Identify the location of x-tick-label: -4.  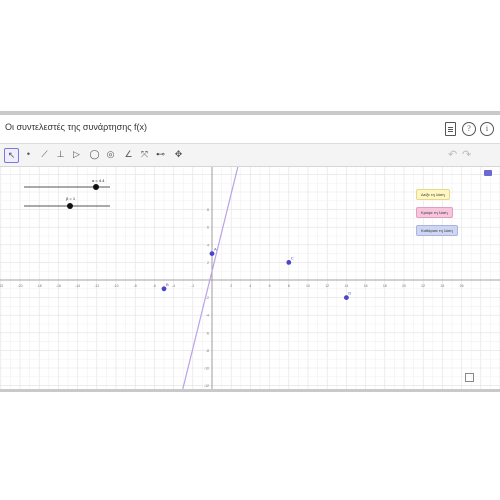
(173, 286).